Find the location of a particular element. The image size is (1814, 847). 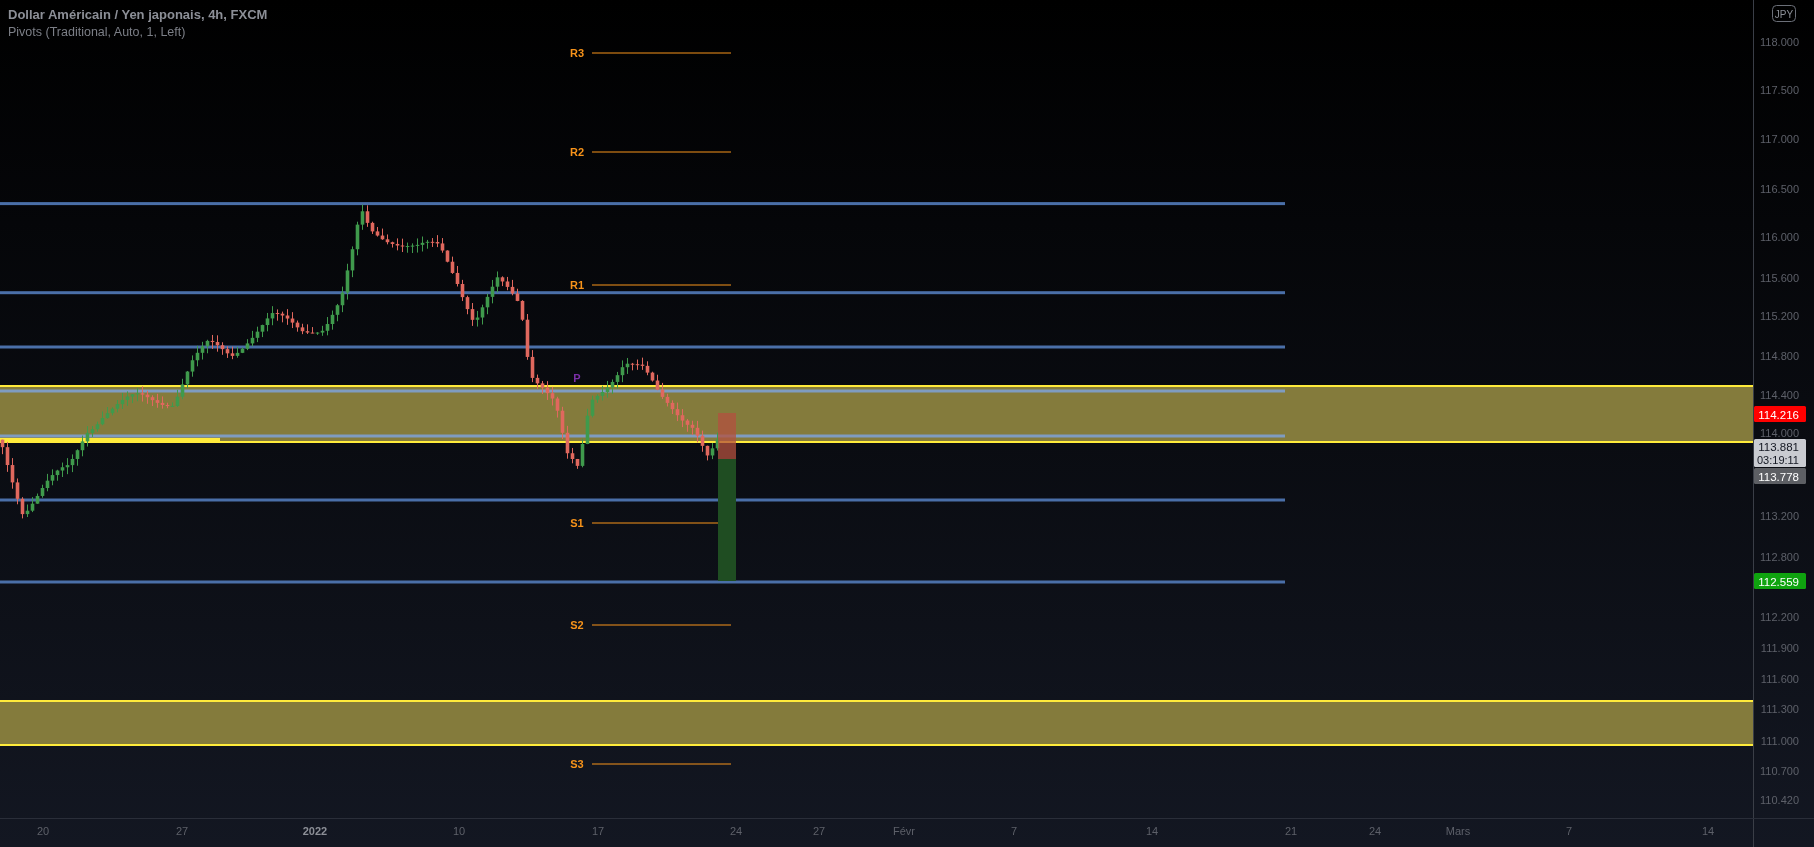

pivot-label: R1 is located at coordinates (577, 285).